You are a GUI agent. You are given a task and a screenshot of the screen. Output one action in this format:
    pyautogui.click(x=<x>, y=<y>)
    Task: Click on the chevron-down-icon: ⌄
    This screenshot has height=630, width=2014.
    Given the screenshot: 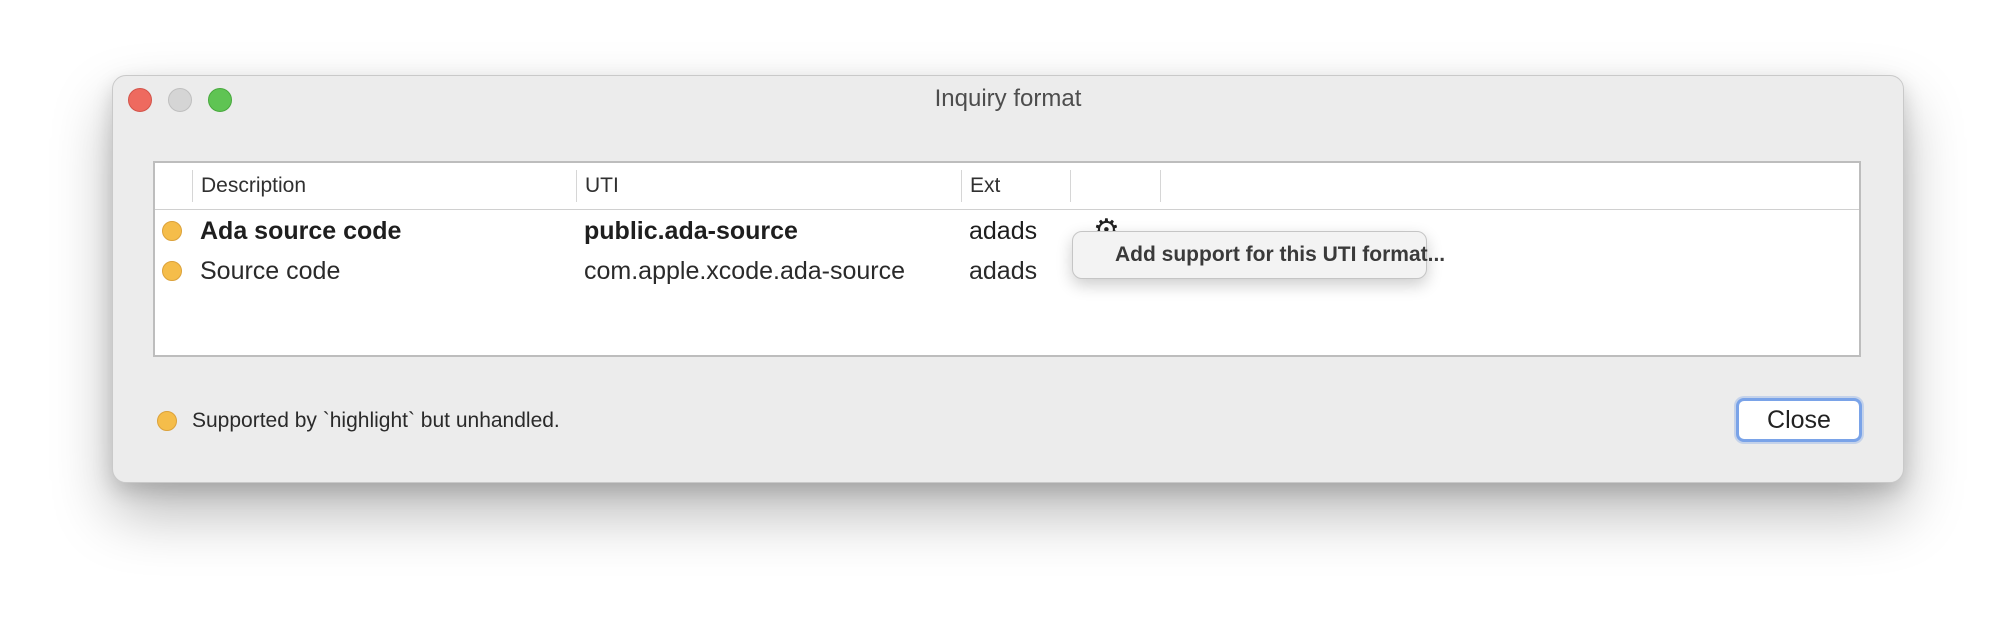 What is the action you would take?
    pyautogui.click(x=1144, y=221)
    